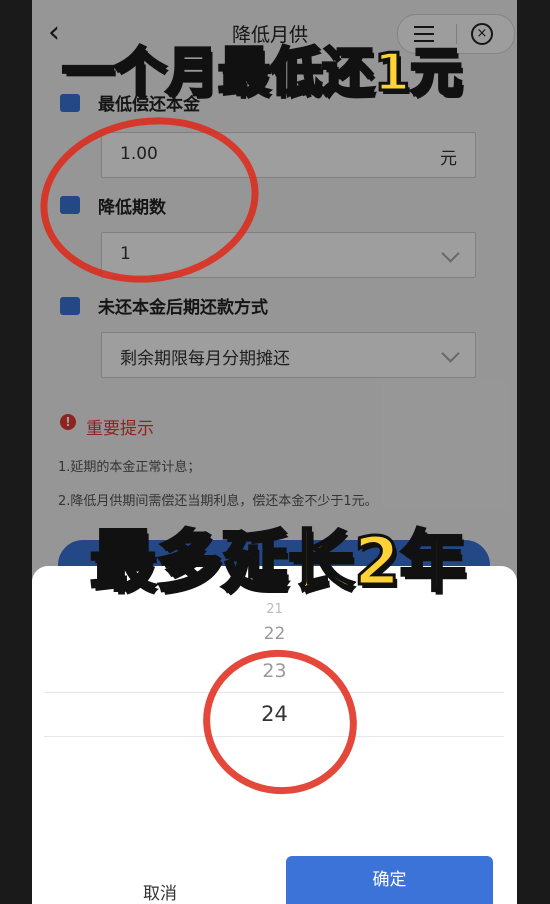 The height and width of the screenshot is (904, 550). Describe the element at coordinates (389, 880) in the screenshot. I see `confirm-button: 确定` at that location.